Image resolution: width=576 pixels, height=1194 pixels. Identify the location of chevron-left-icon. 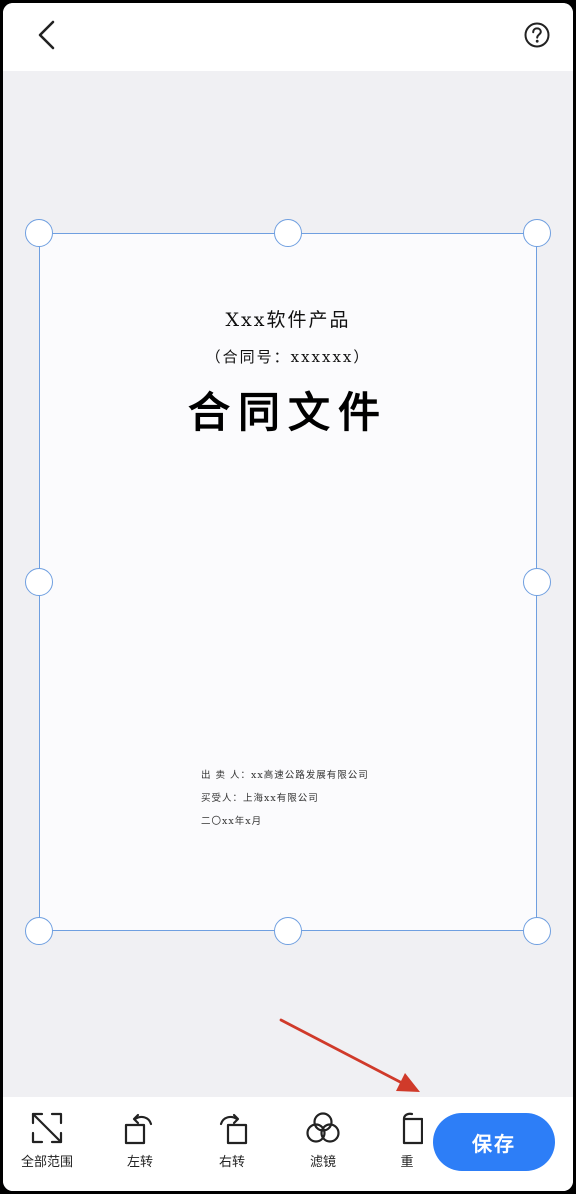
(46, 35).